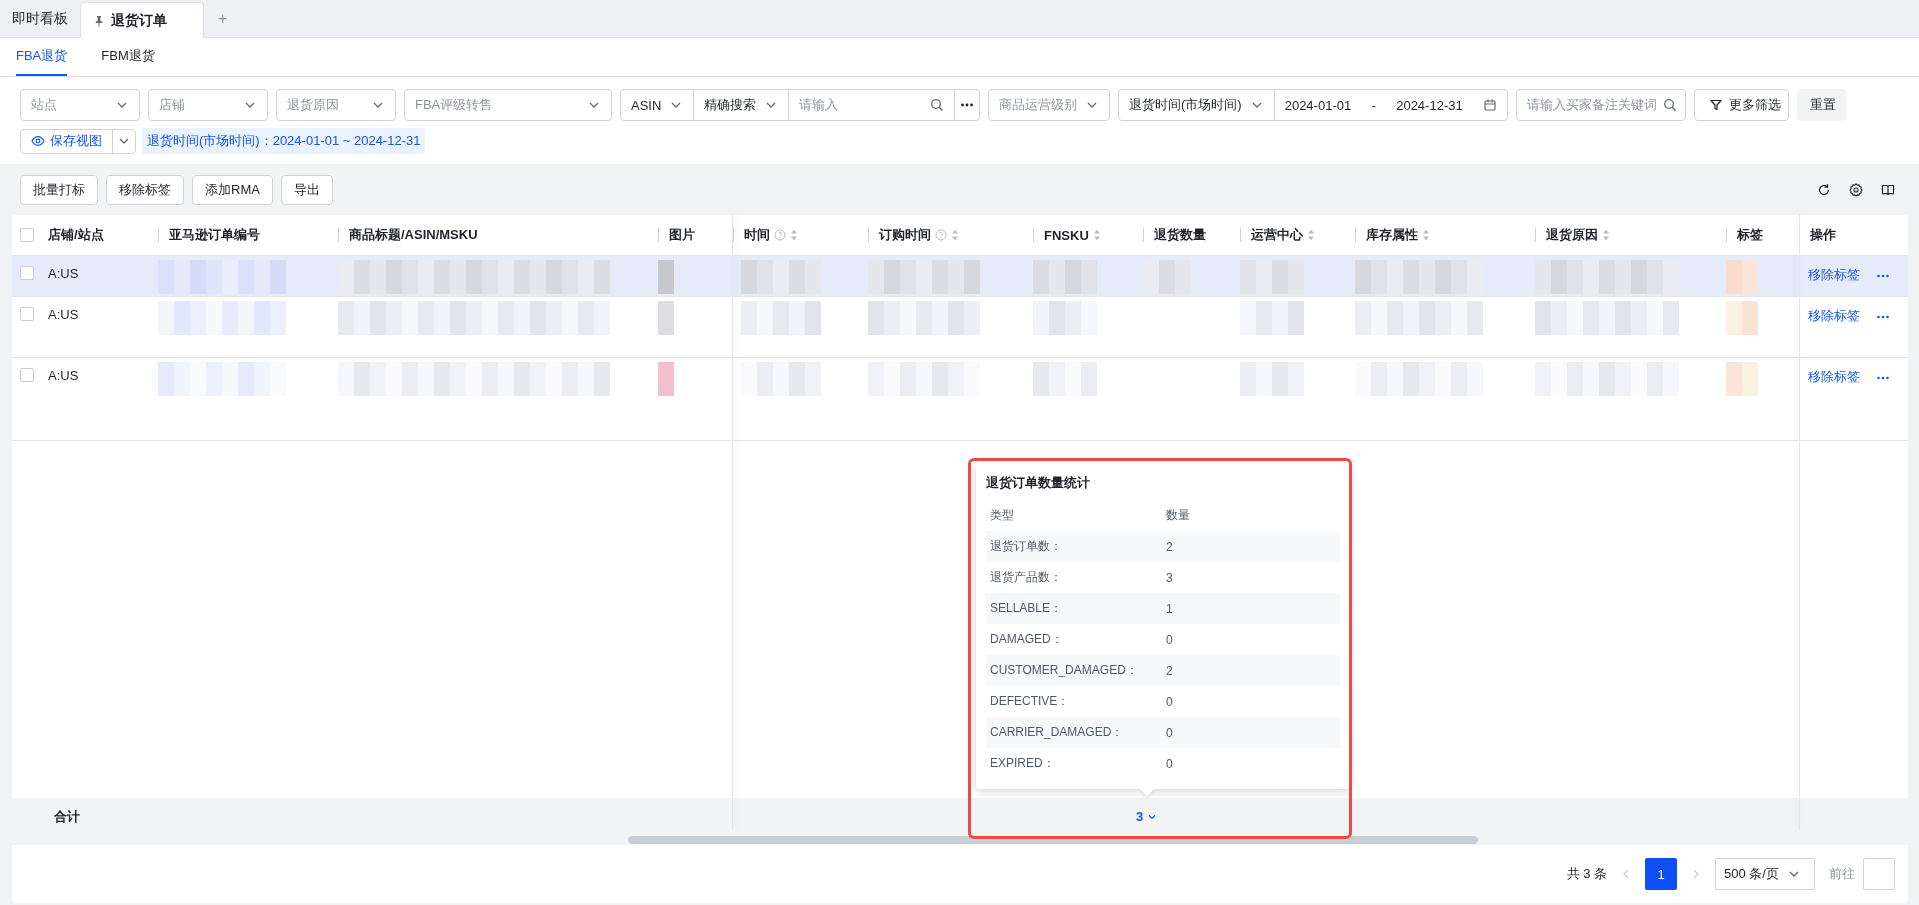 This screenshot has height=905, width=1919. I want to click on popover-title: 退货订单数量统计, so click(1038, 483).